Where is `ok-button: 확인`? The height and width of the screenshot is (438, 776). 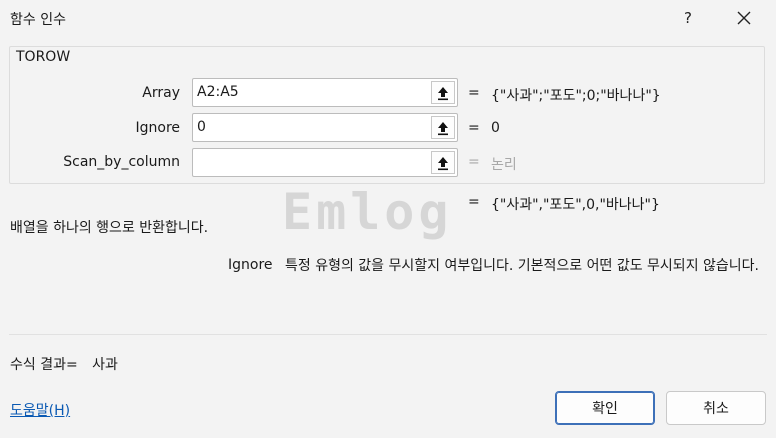
ok-button: 확인 is located at coordinates (605, 408).